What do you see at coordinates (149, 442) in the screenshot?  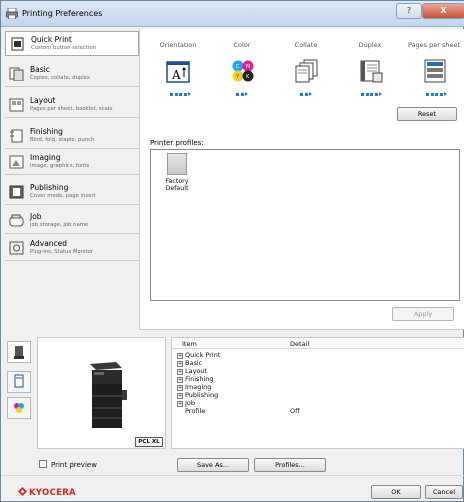 I see `pcl-xl-badge: PCL XL` at bounding box center [149, 442].